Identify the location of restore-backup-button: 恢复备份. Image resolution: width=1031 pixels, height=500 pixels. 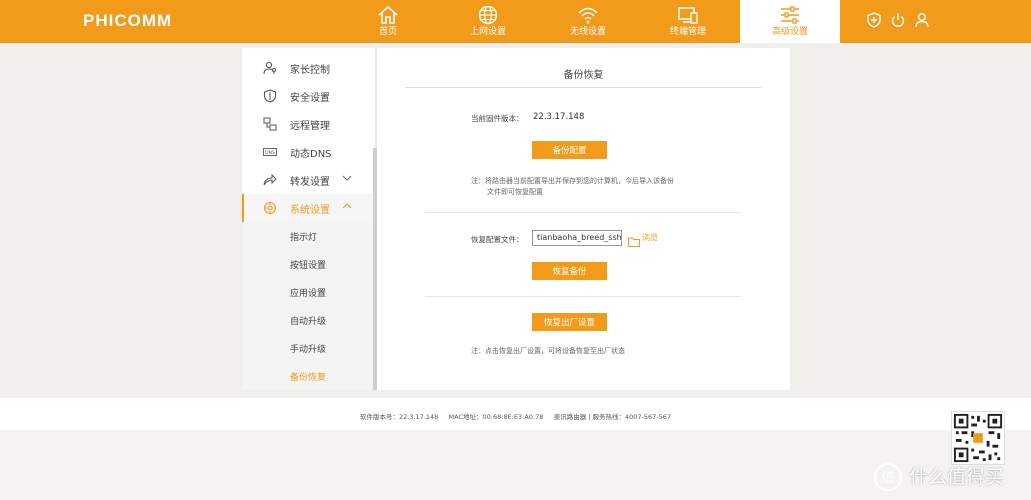
(569, 271).